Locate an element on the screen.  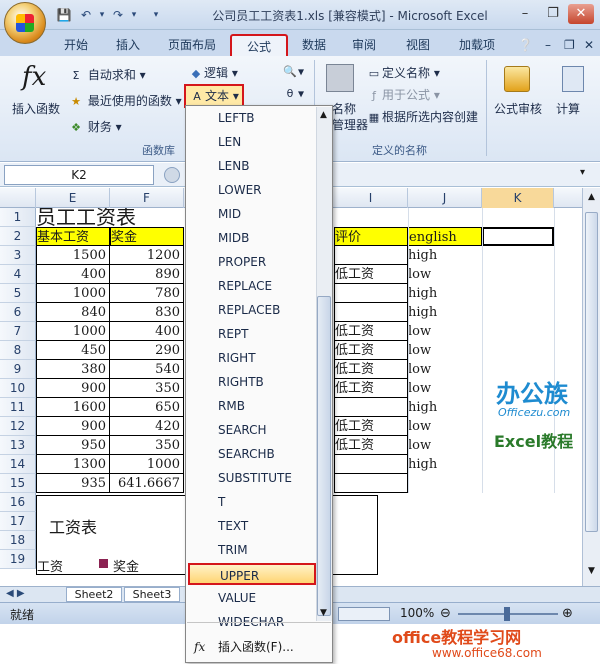
tab-data: 数据 is located at coordinates (314, 45).